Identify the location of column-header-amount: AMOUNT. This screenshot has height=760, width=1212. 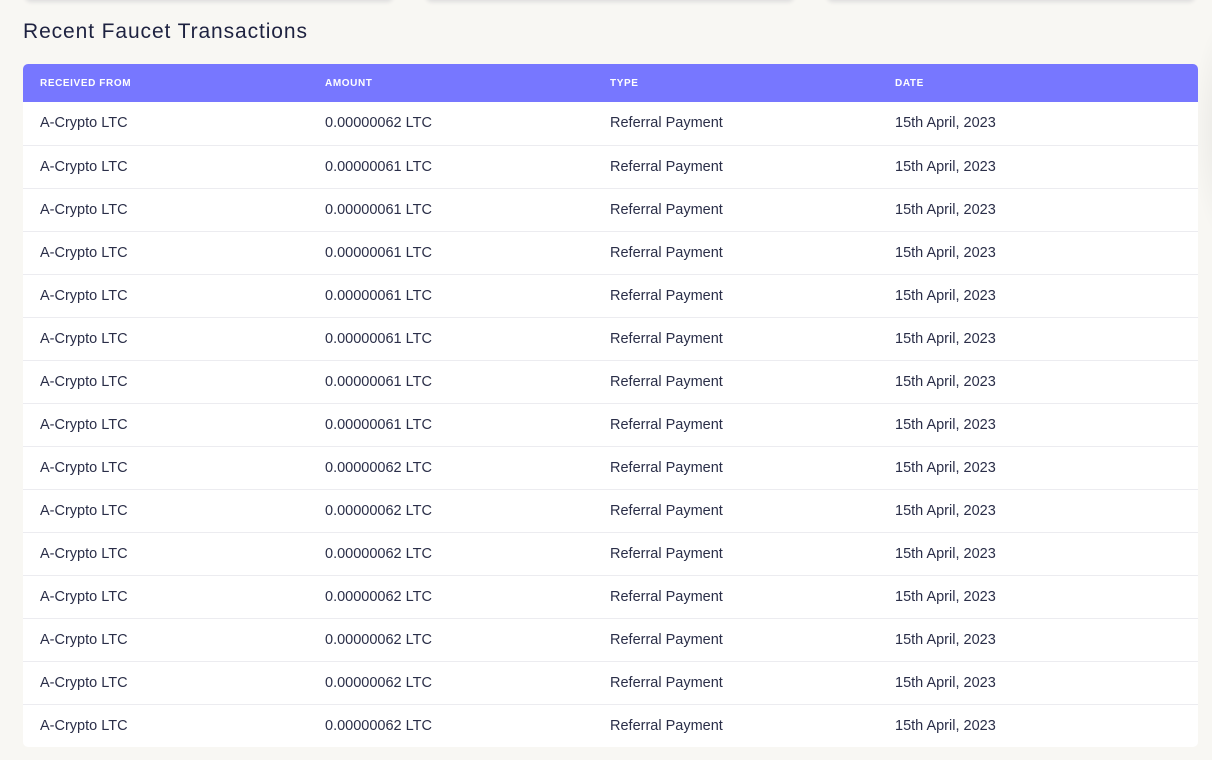
(349, 83).